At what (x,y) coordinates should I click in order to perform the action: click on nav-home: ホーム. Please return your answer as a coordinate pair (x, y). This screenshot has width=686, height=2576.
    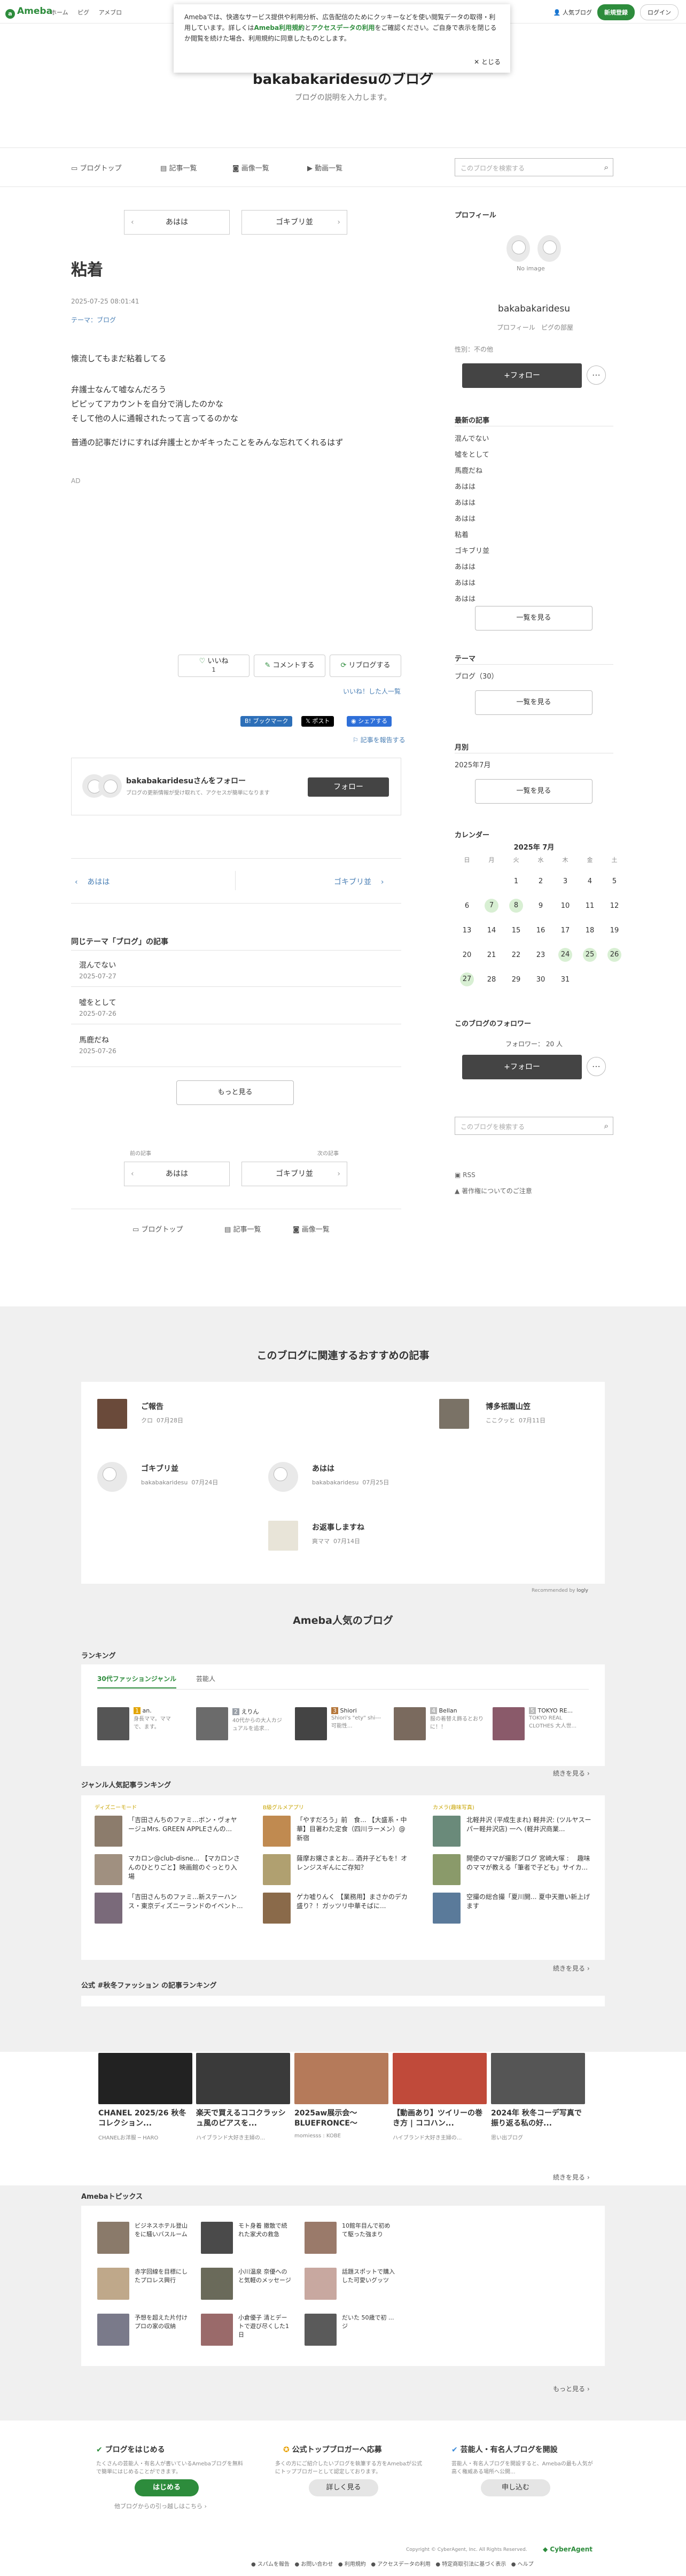
    Looking at the image, I should click on (59, 12).